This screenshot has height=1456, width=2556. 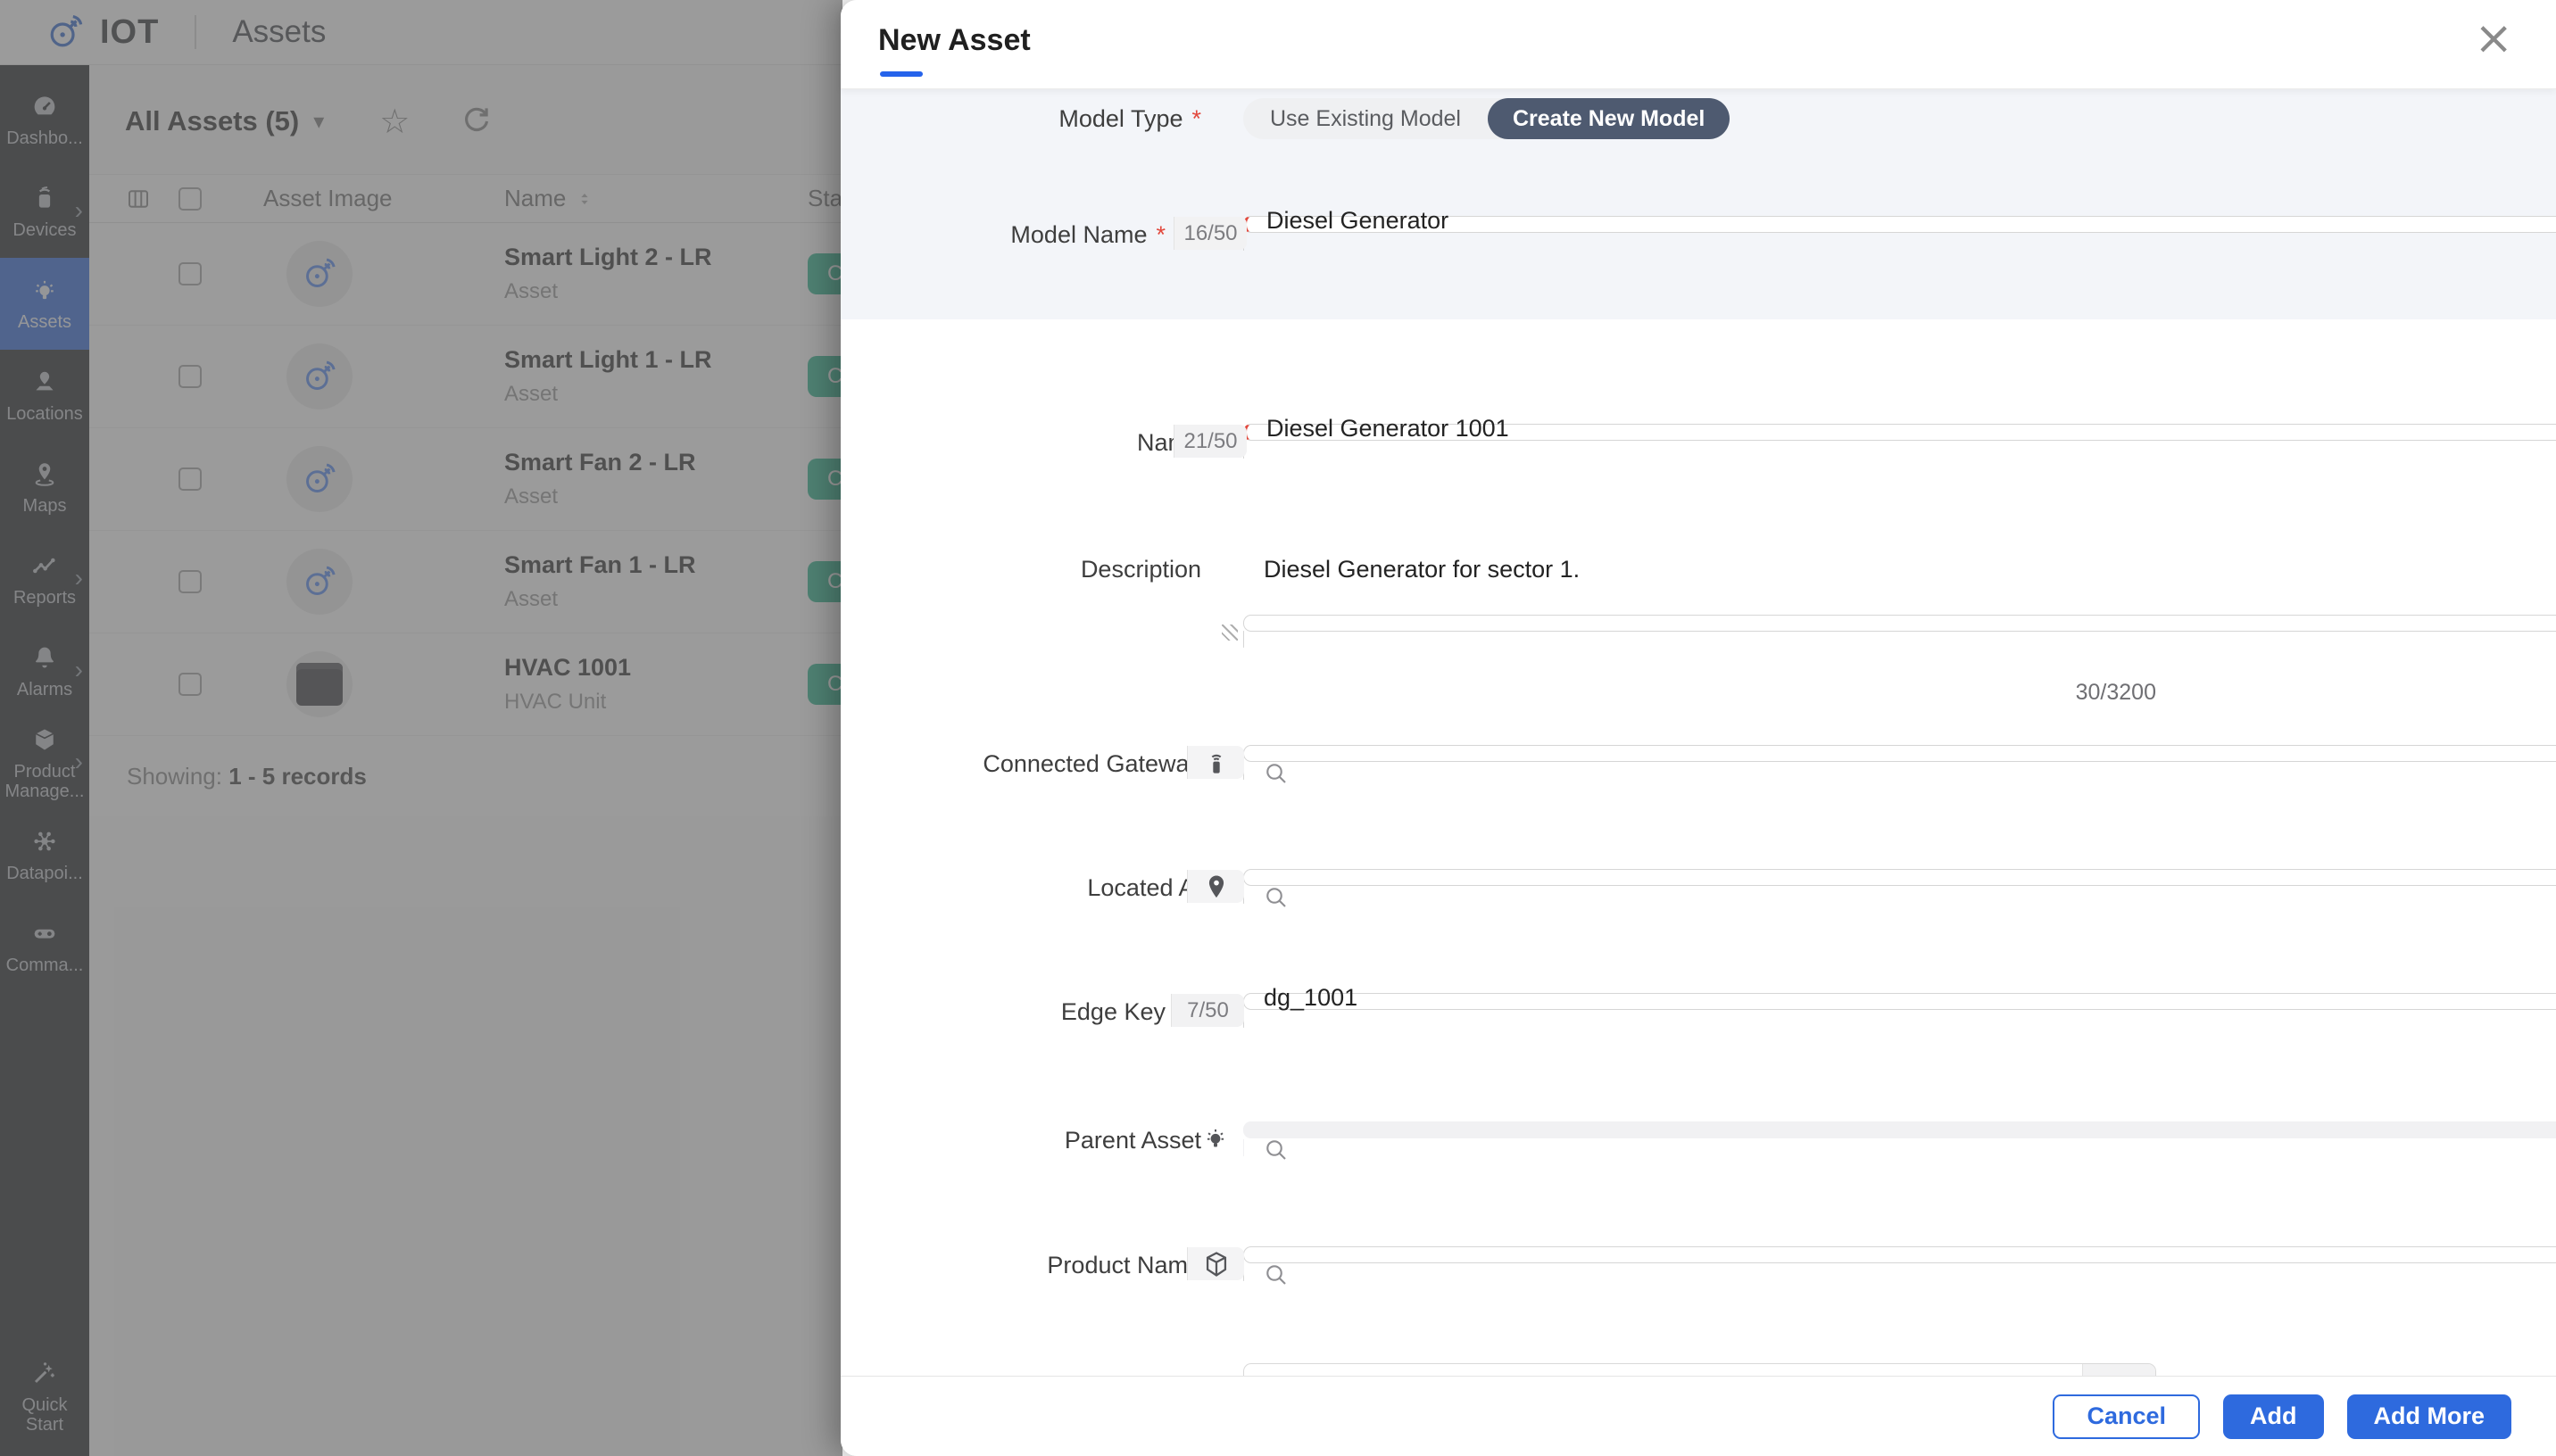 What do you see at coordinates (1124, 1265) in the screenshot?
I see `product-name-label: Product Name` at bounding box center [1124, 1265].